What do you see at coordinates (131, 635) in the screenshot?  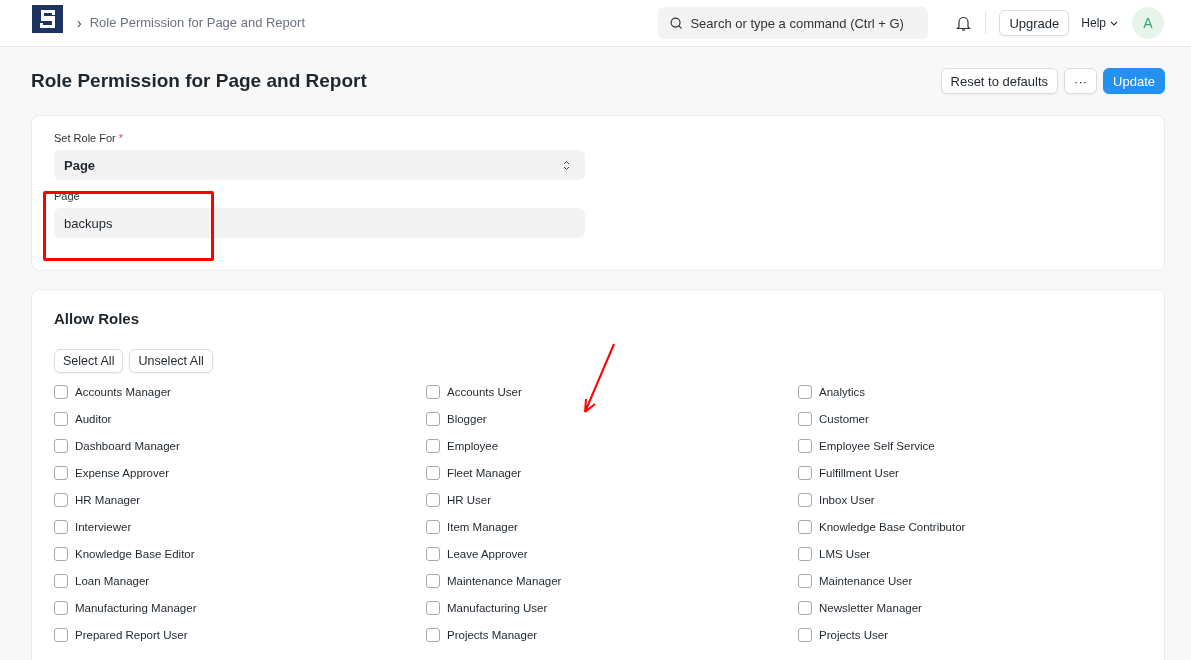 I see `role-label: Prepared Report User` at bounding box center [131, 635].